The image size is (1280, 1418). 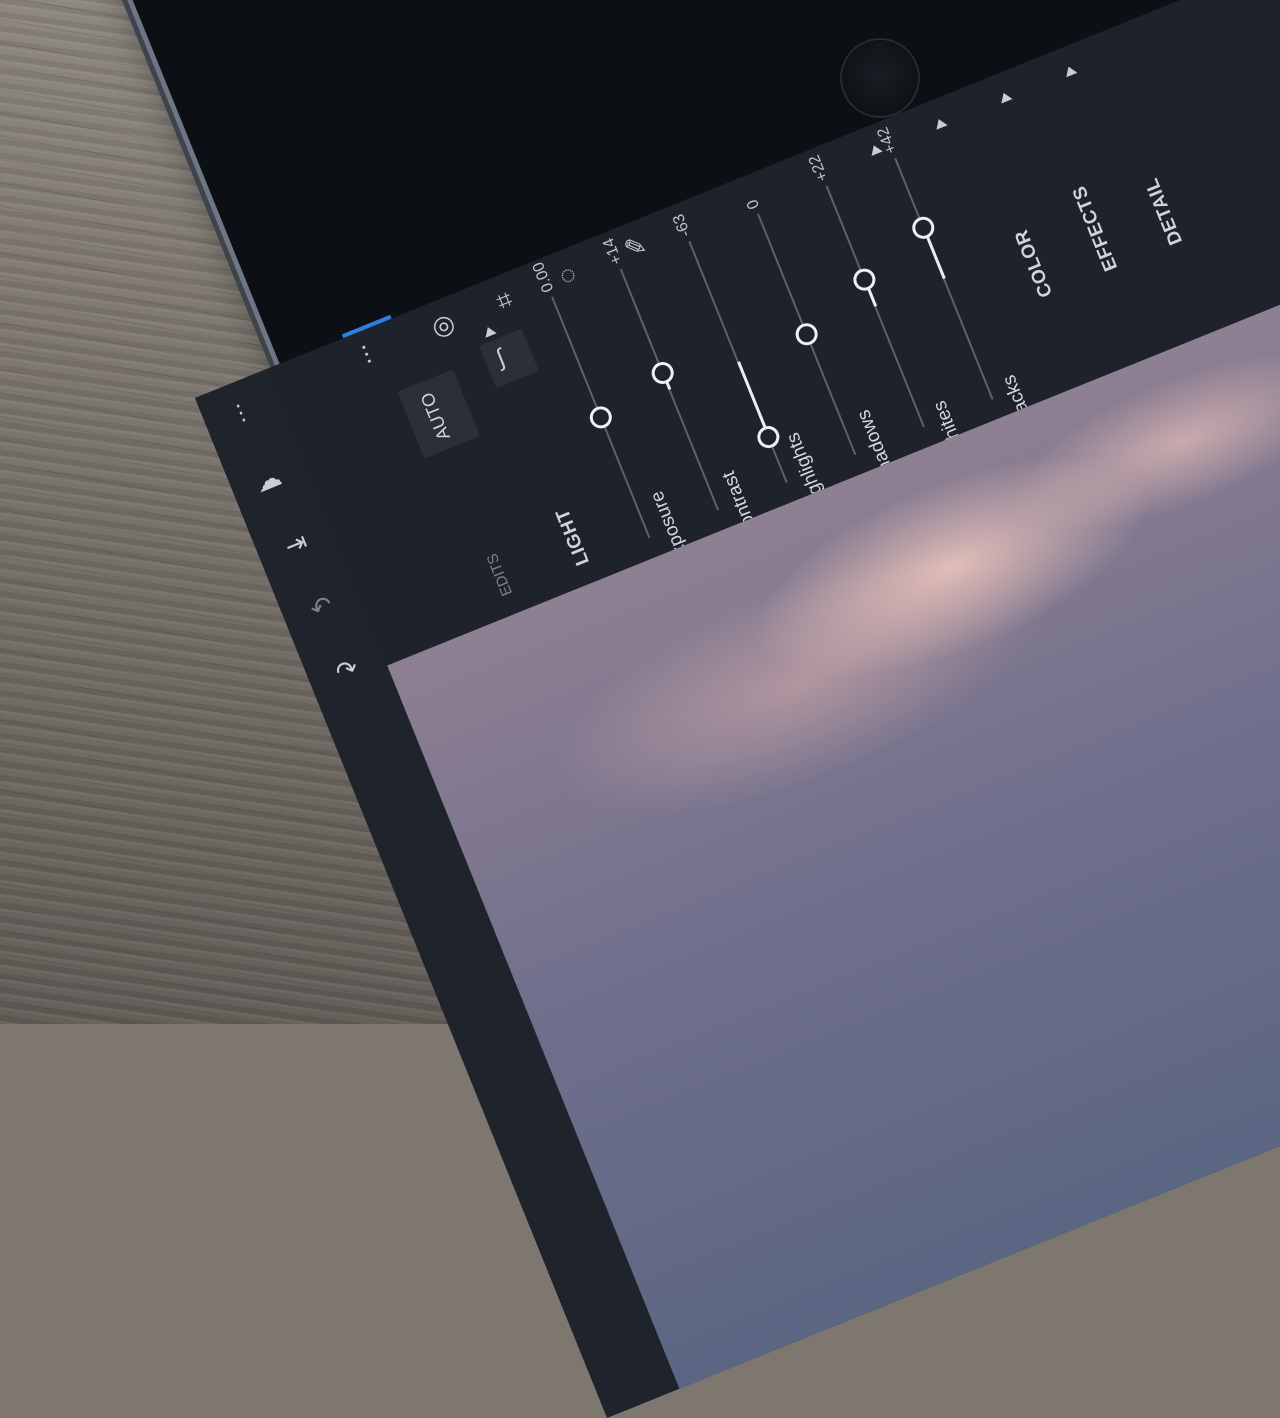 What do you see at coordinates (568, 275) in the screenshot?
I see `selective-icon: ◌` at bounding box center [568, 275].